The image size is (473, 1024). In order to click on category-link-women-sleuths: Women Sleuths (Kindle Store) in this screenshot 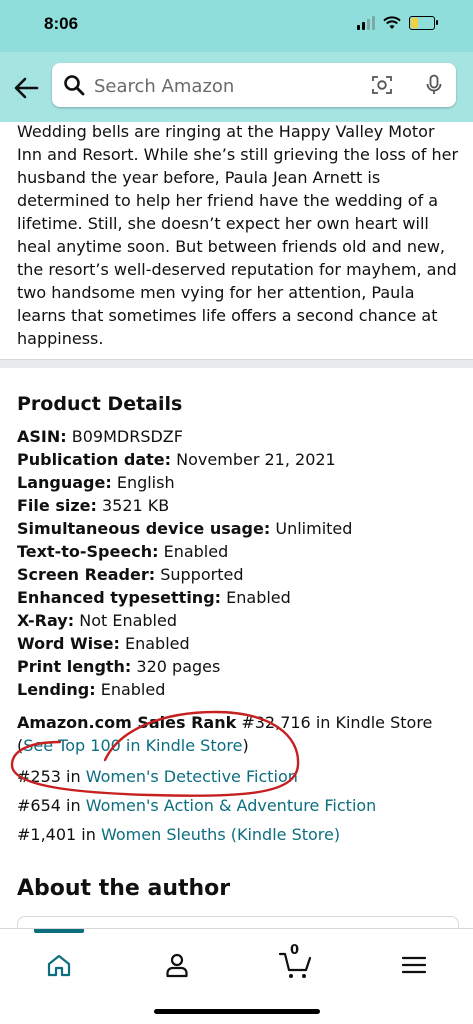, I will do `click(220, 834)`.